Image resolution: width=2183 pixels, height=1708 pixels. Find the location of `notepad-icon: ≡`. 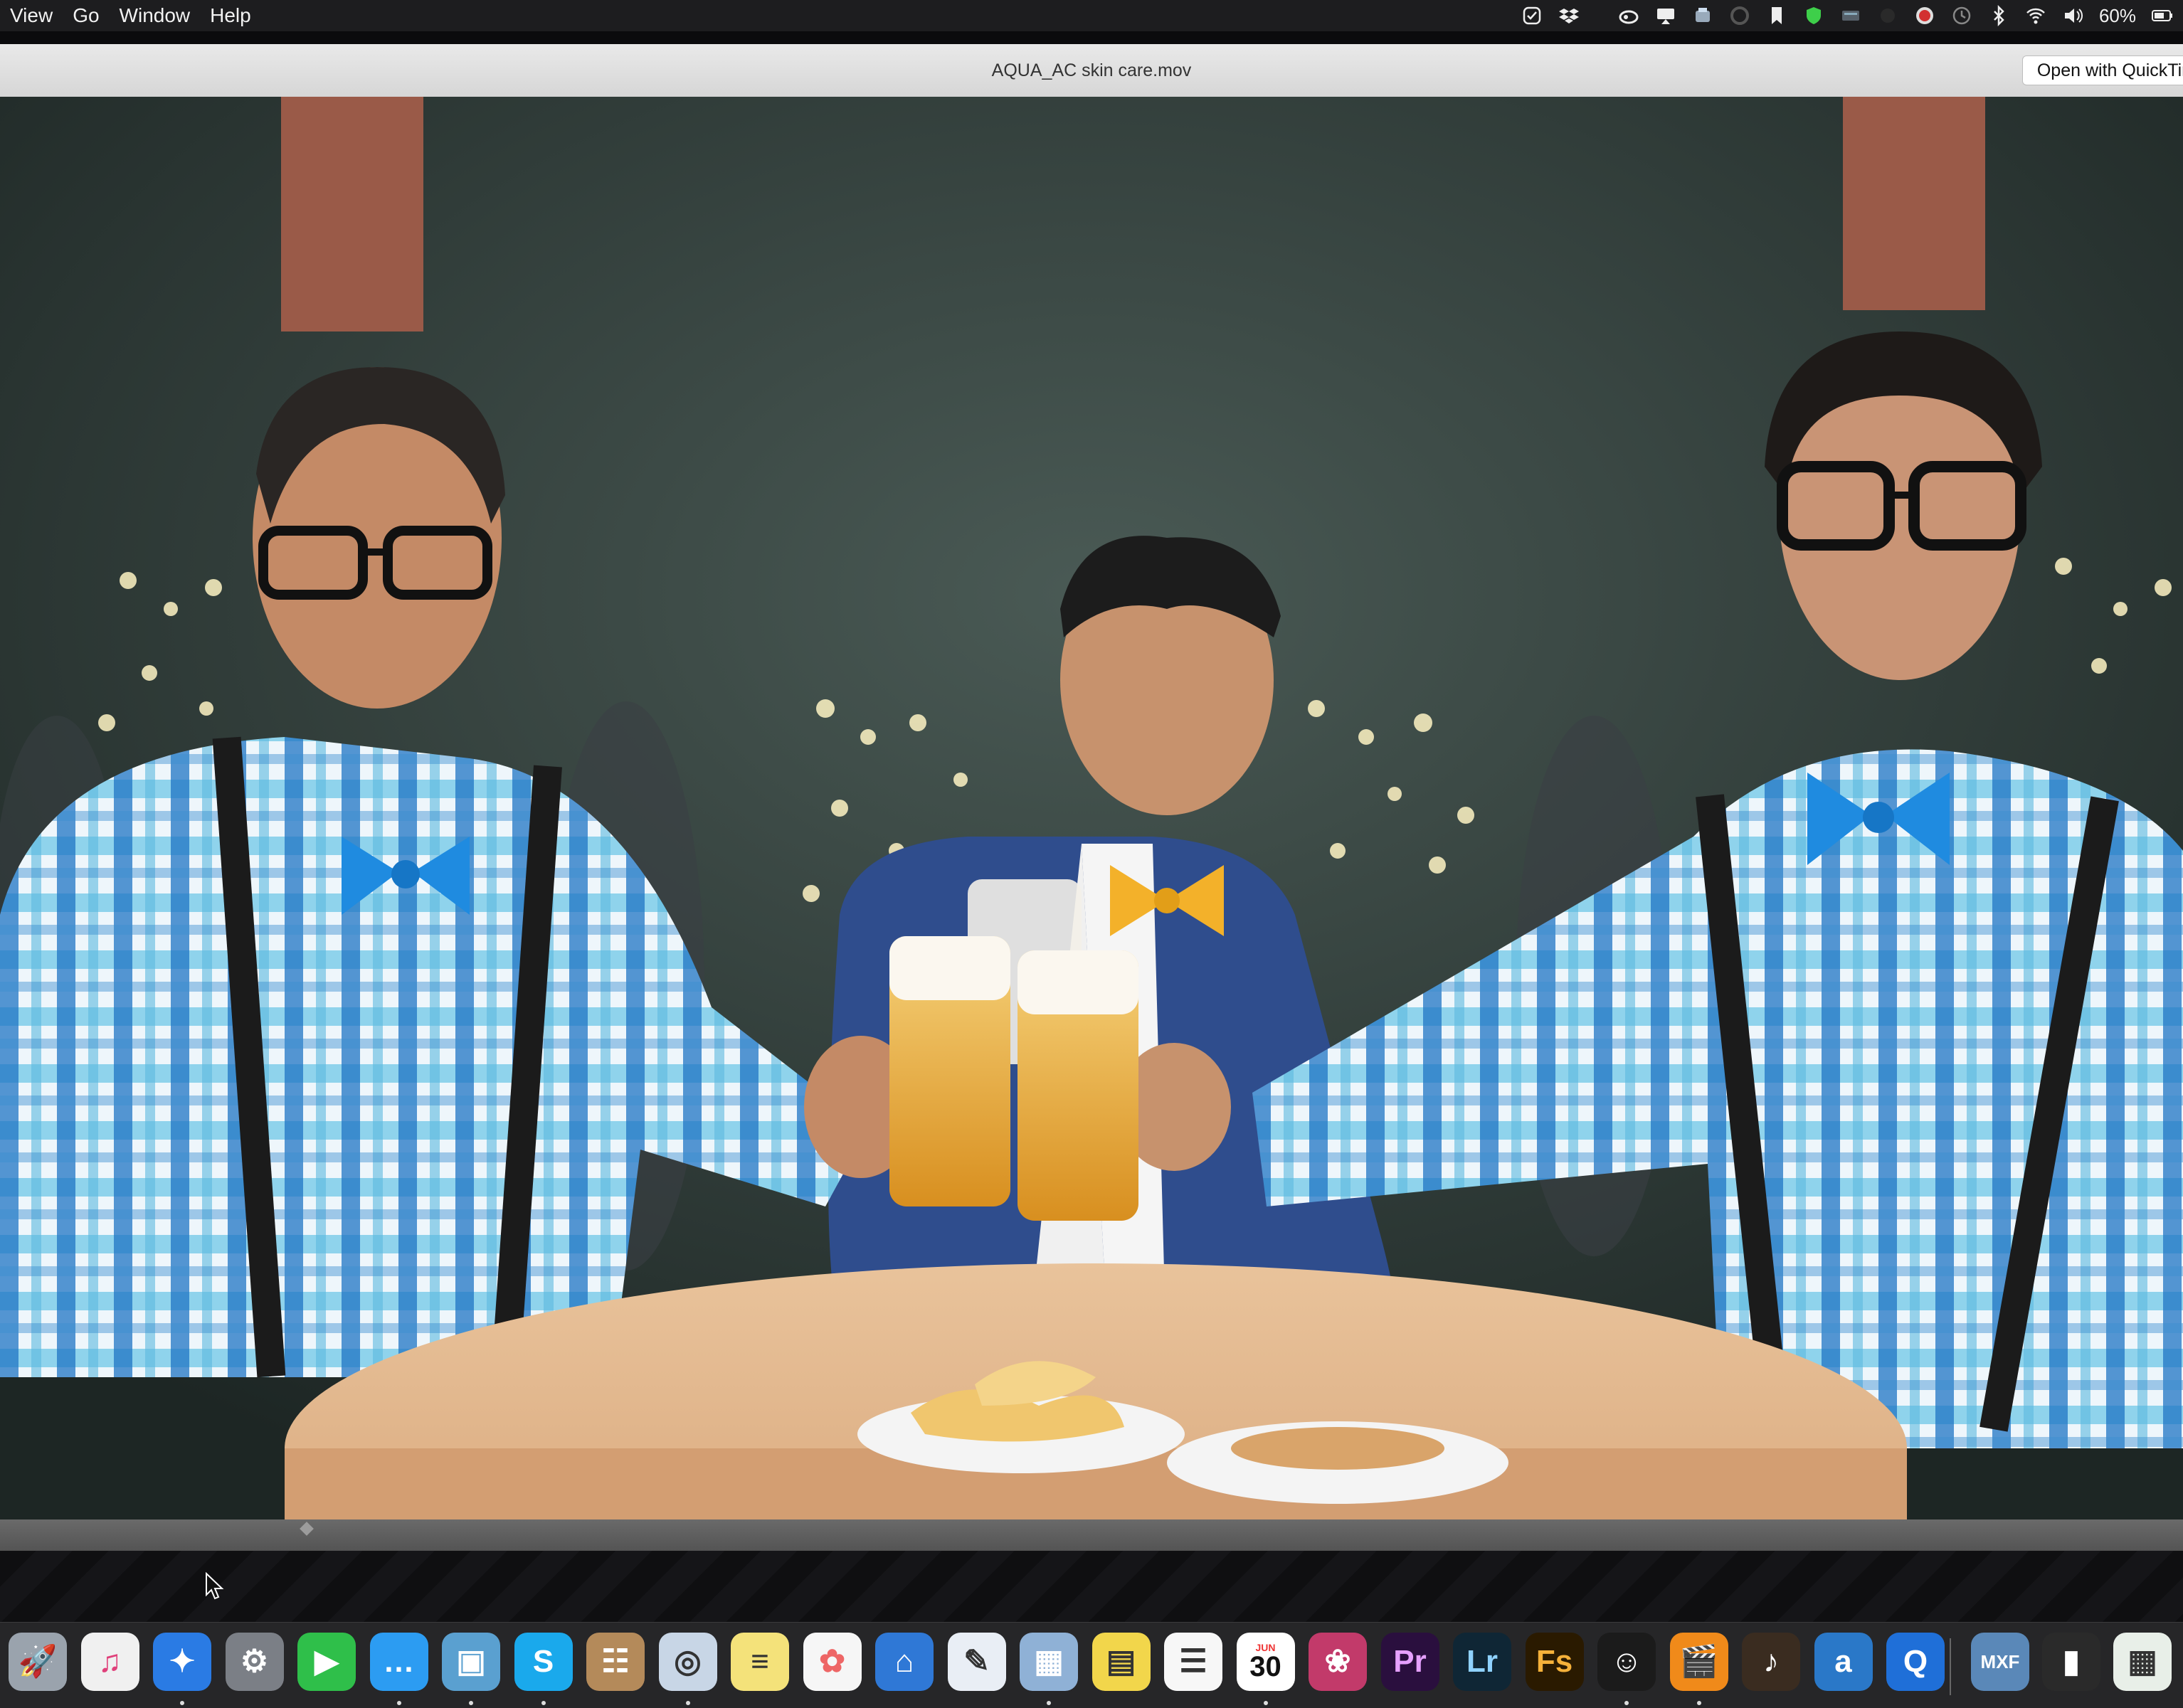

notepad-icon: ≡ is located at coordinates (760, 1661).